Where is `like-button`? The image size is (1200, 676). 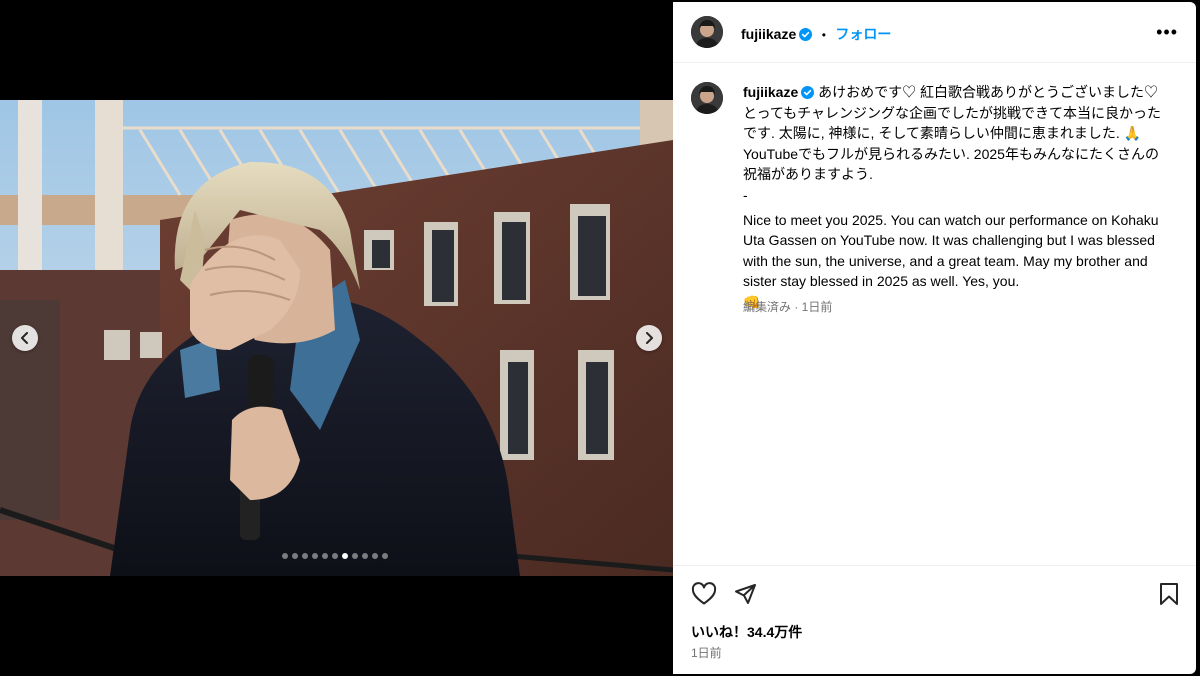
like-button is located at coordinates (704, 596).